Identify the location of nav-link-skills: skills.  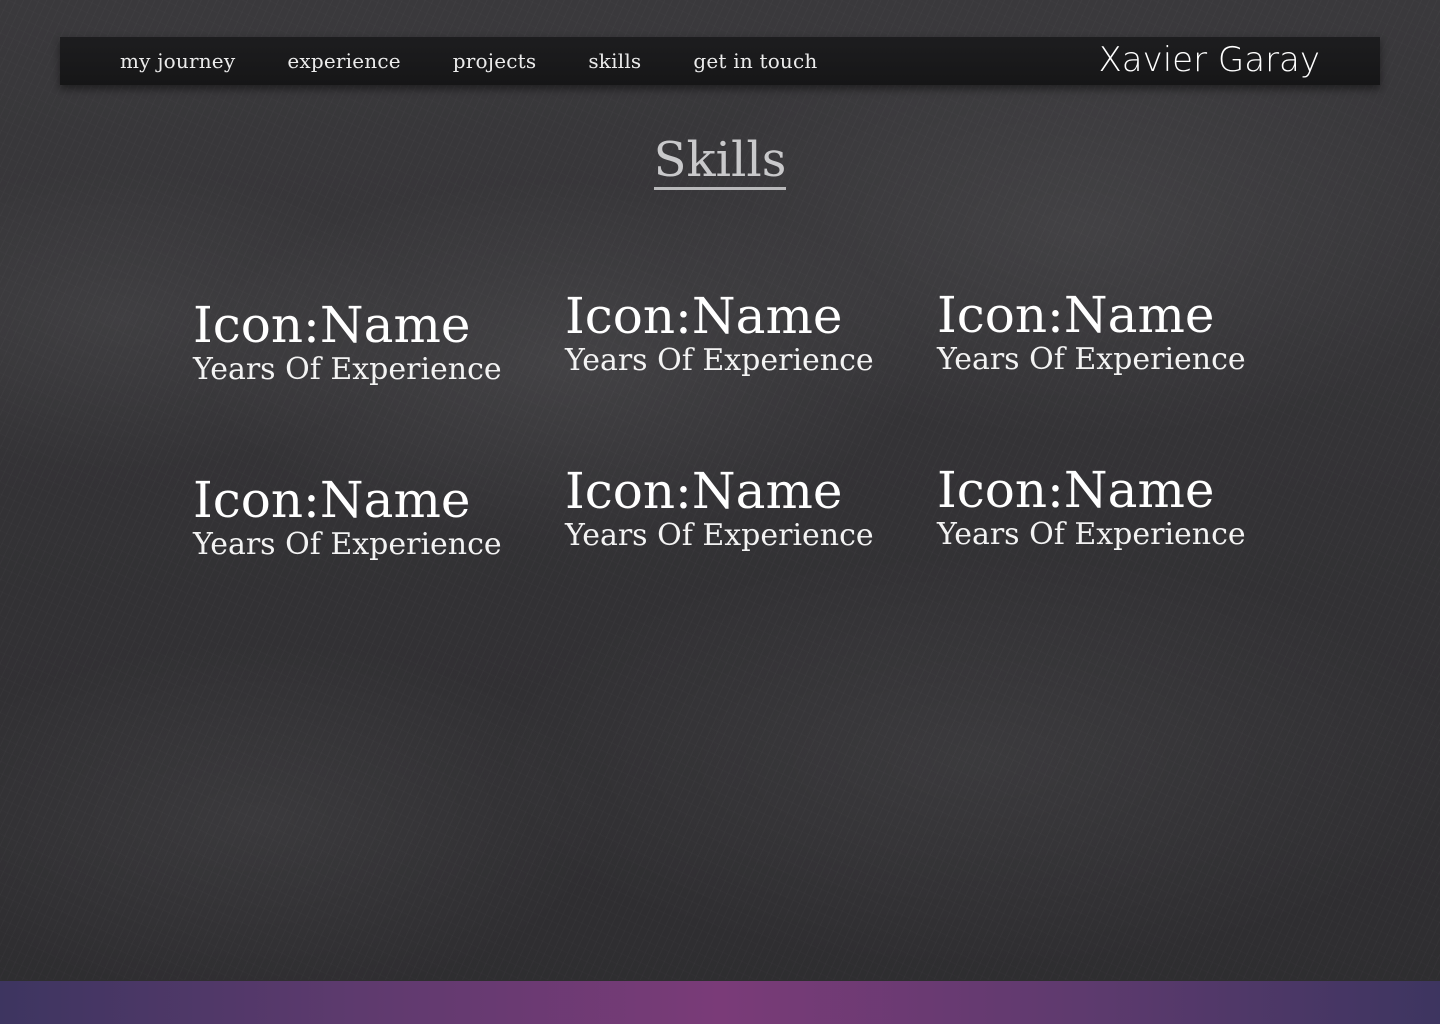
(614, 61).